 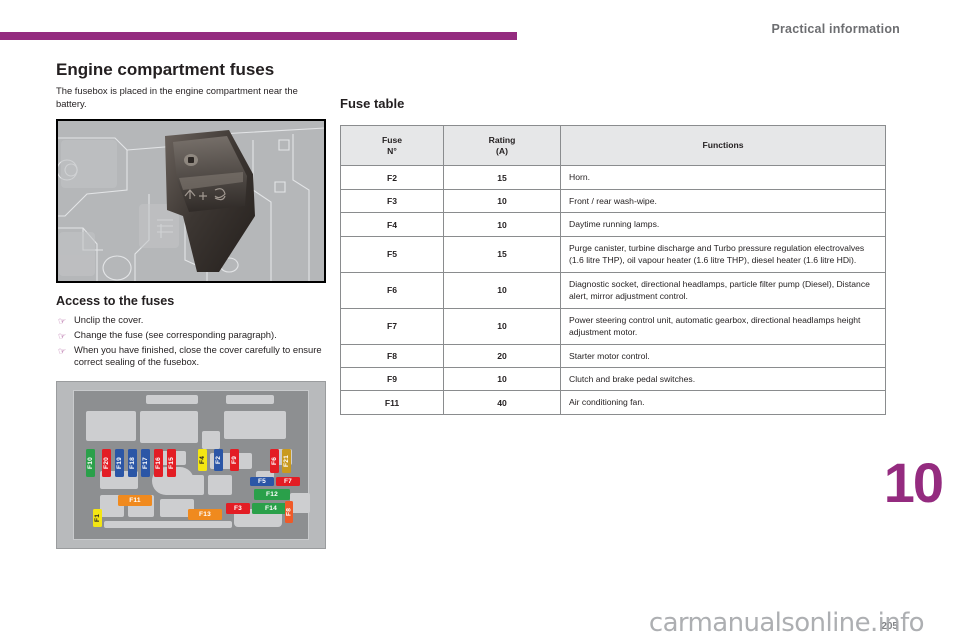 What do you see at coordinates (913, 482) in the screenshot?
I see `chapter-number-tab: 10` at bounding box center [913, 482].